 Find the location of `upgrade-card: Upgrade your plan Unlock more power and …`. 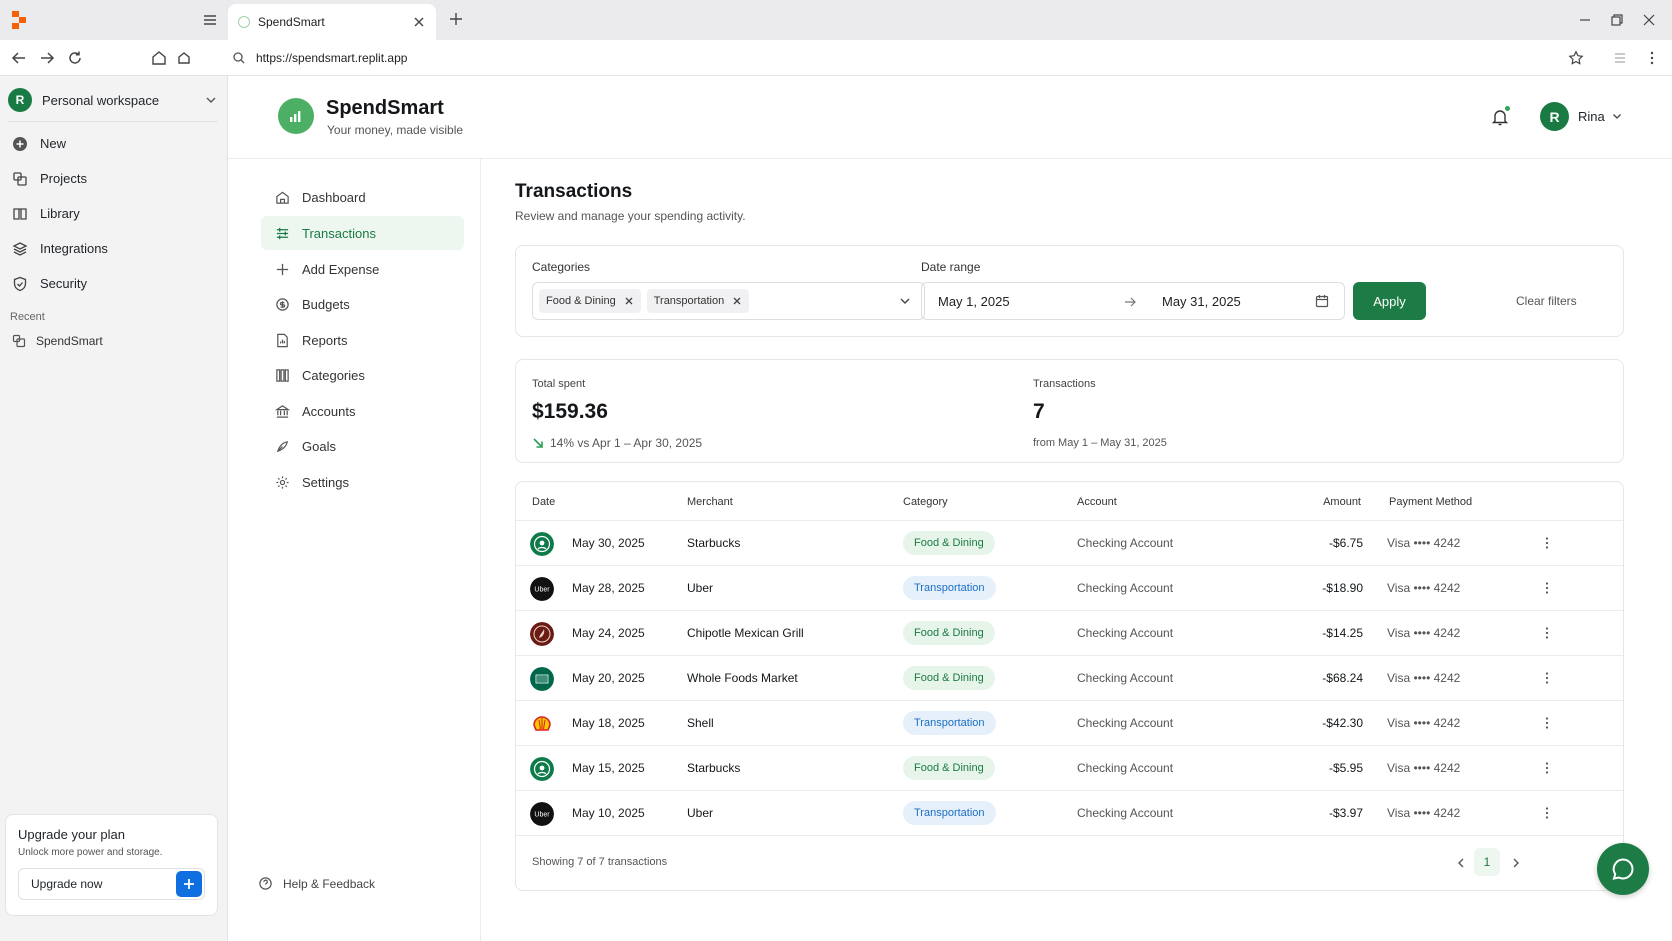

upgrade-card: Upgrade your plan Unlock more power and … is located at coordinates (111, 865).